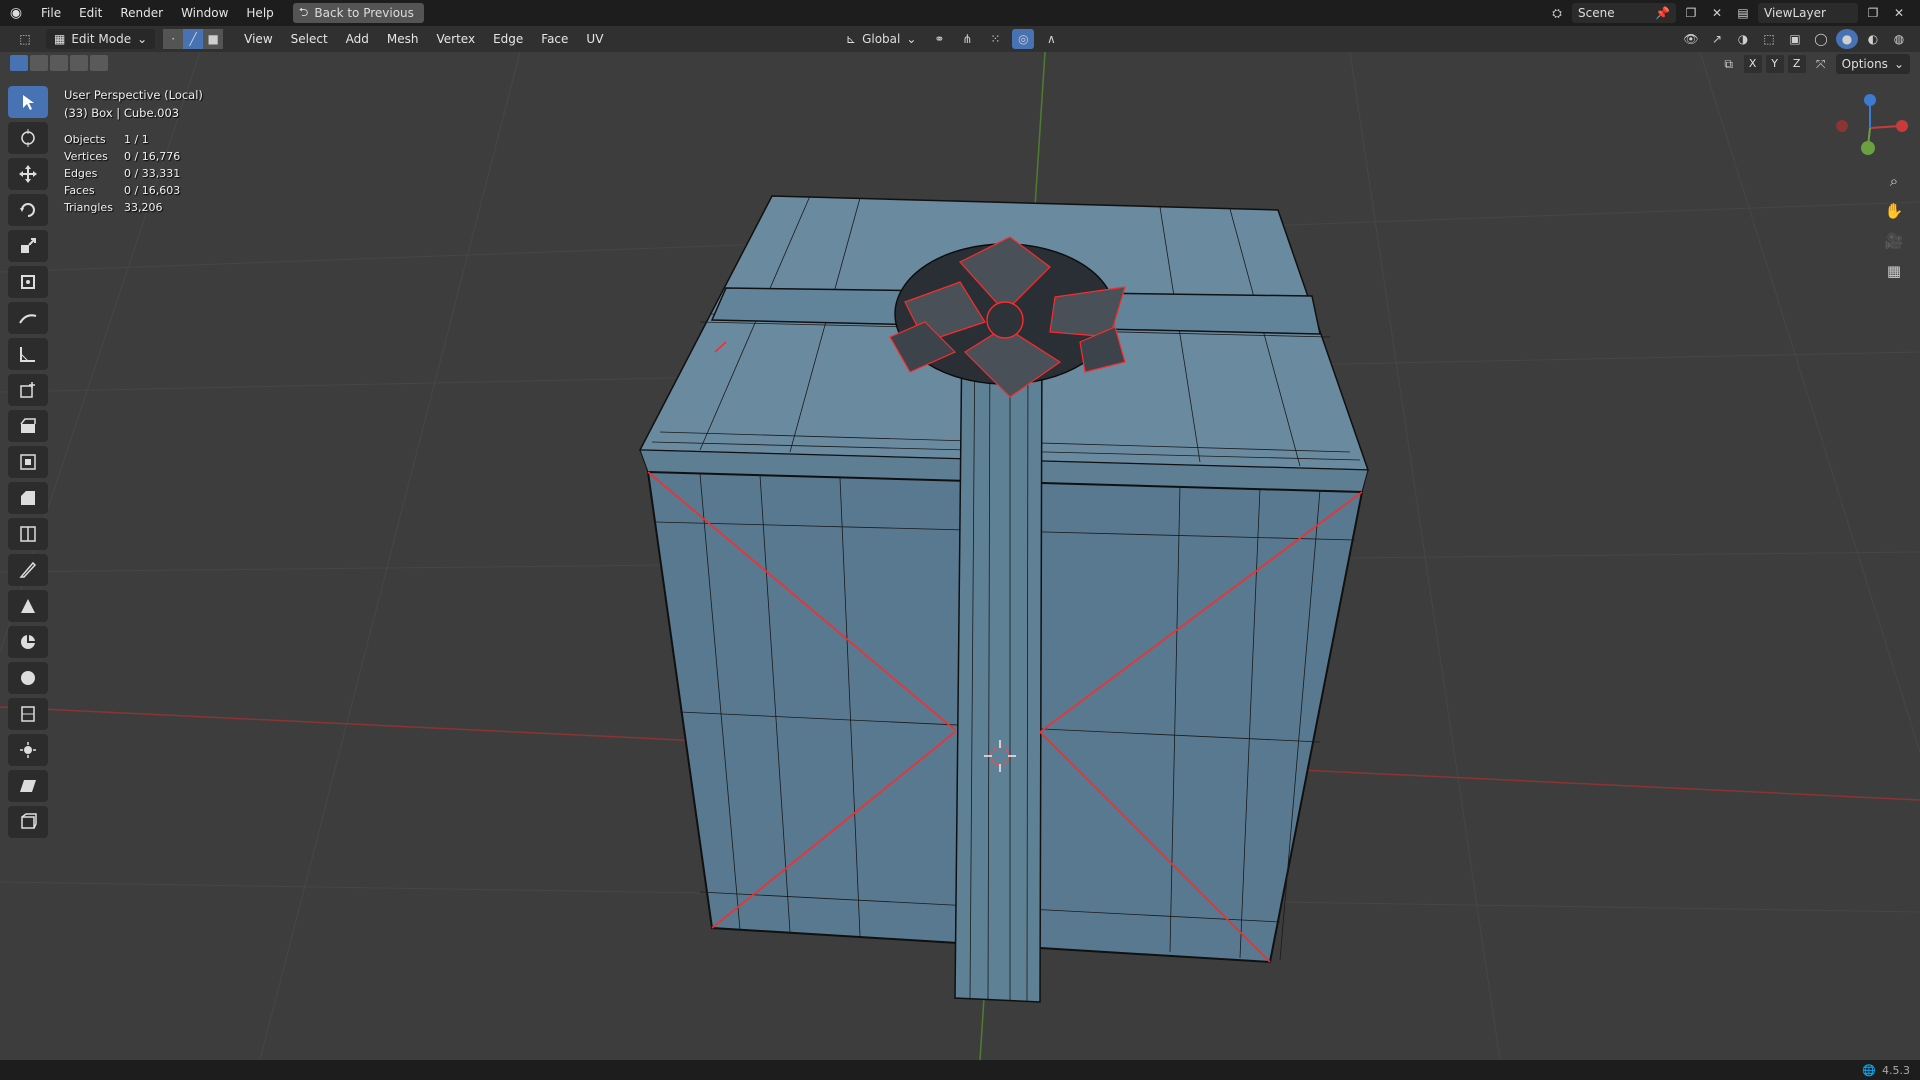  What do you see at coordinates (28, 750) in the screenshot?
I see `tool-shrink-fatten` at bounding box center [28, 750].